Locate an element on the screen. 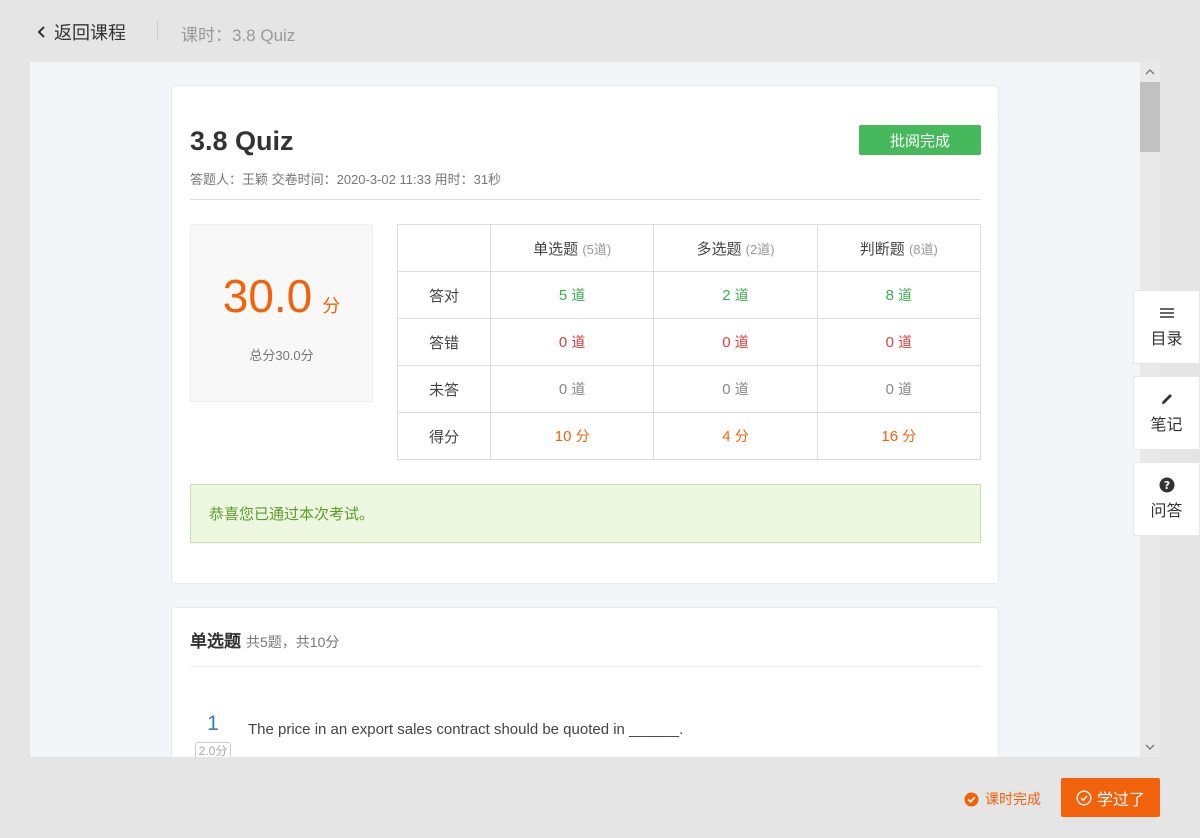  section-title-label: 单选题 is located at coordinates (215, 641).